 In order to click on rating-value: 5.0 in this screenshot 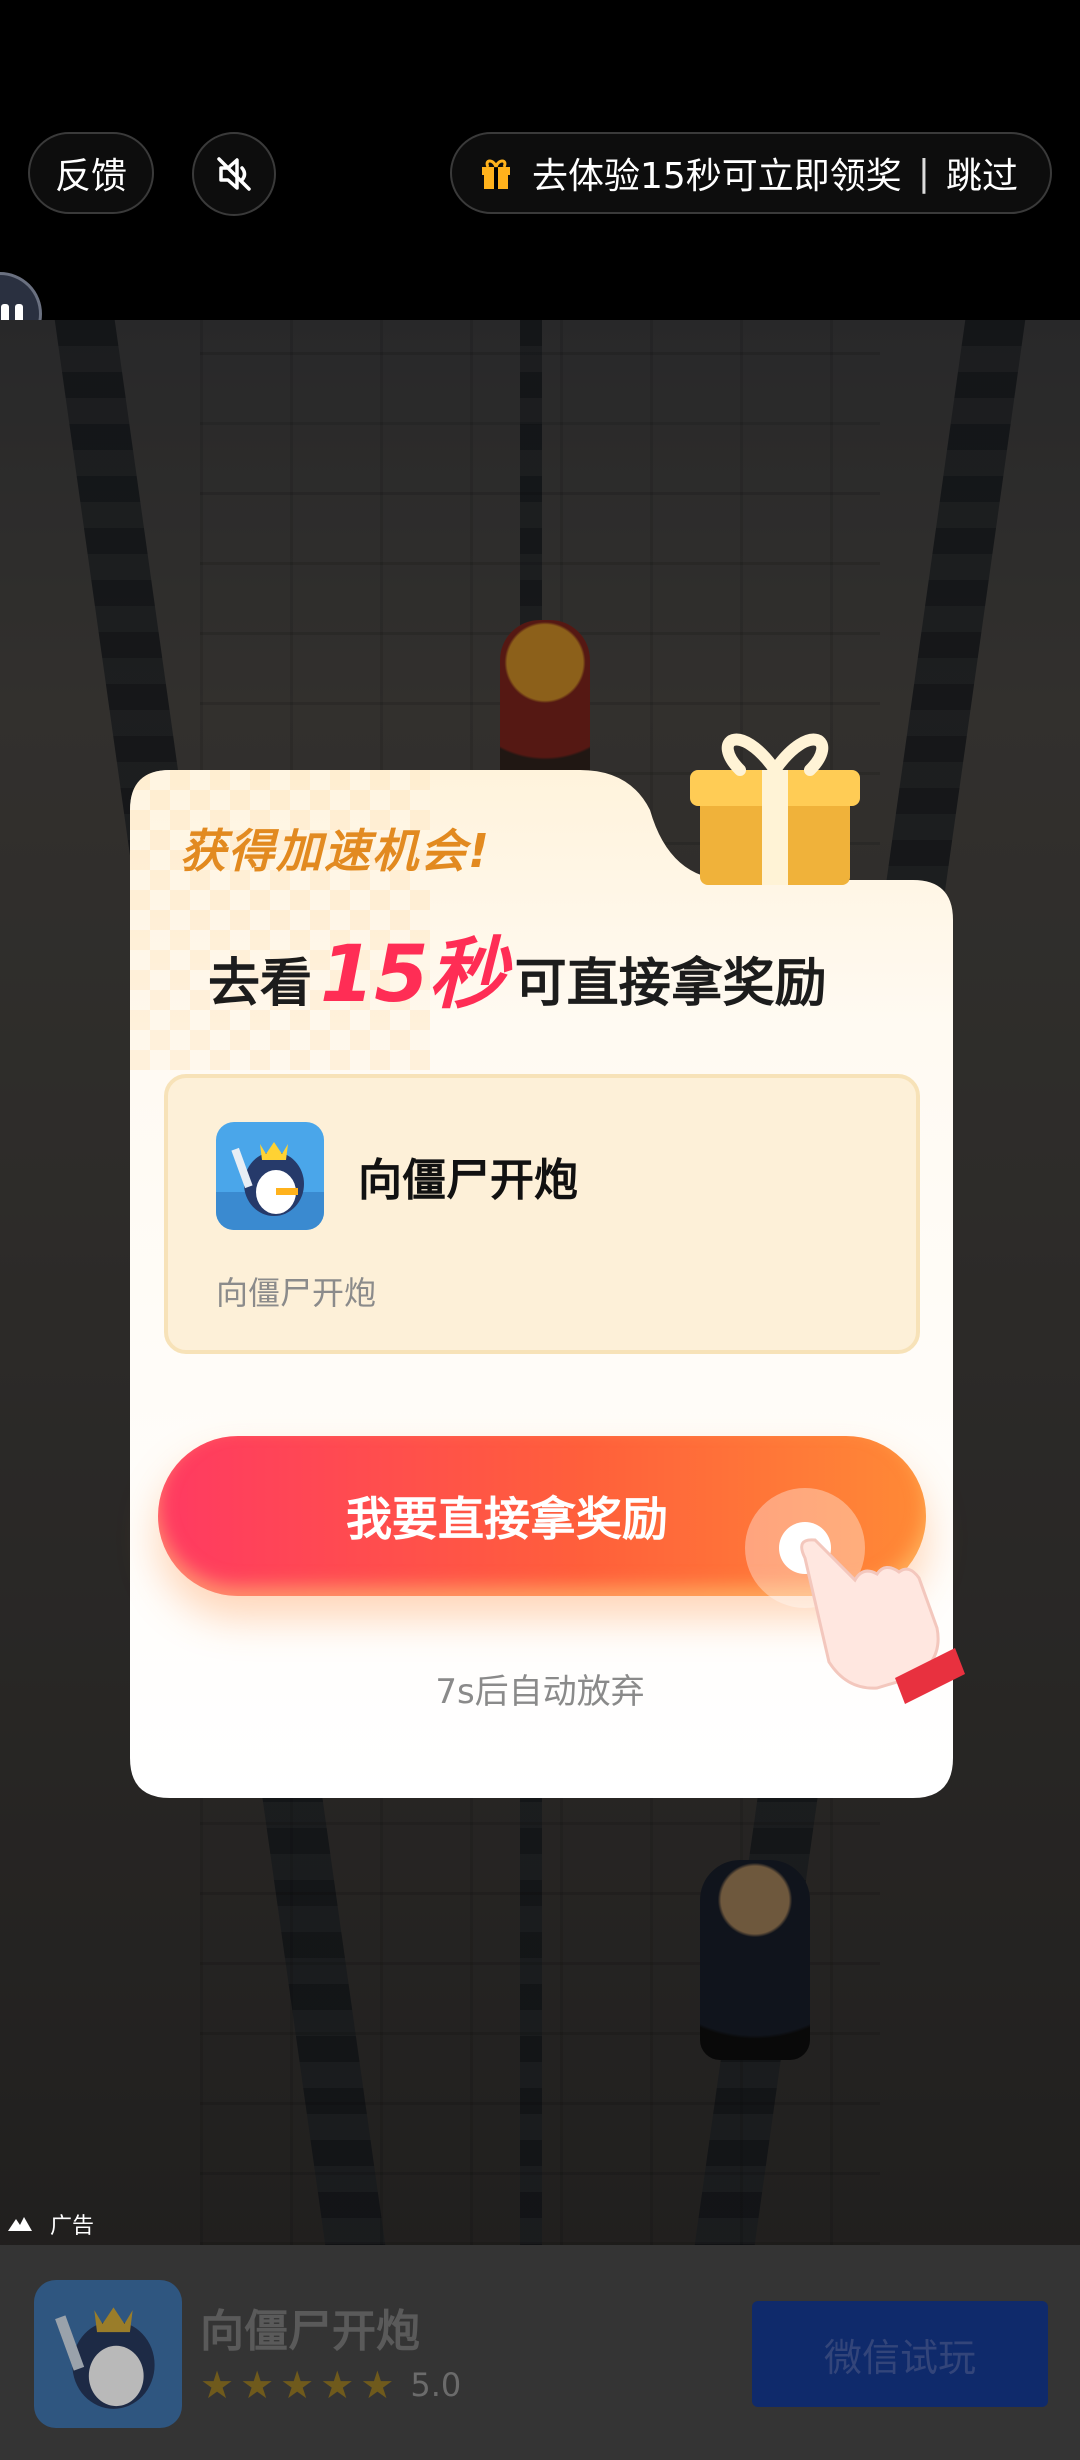, I will do `click(436, 2385)`.